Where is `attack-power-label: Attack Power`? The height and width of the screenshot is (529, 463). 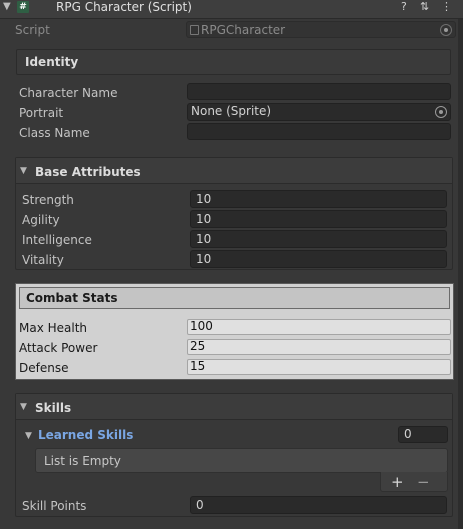 attack-power-label: Attack Power is located at coordinates (58, 348).